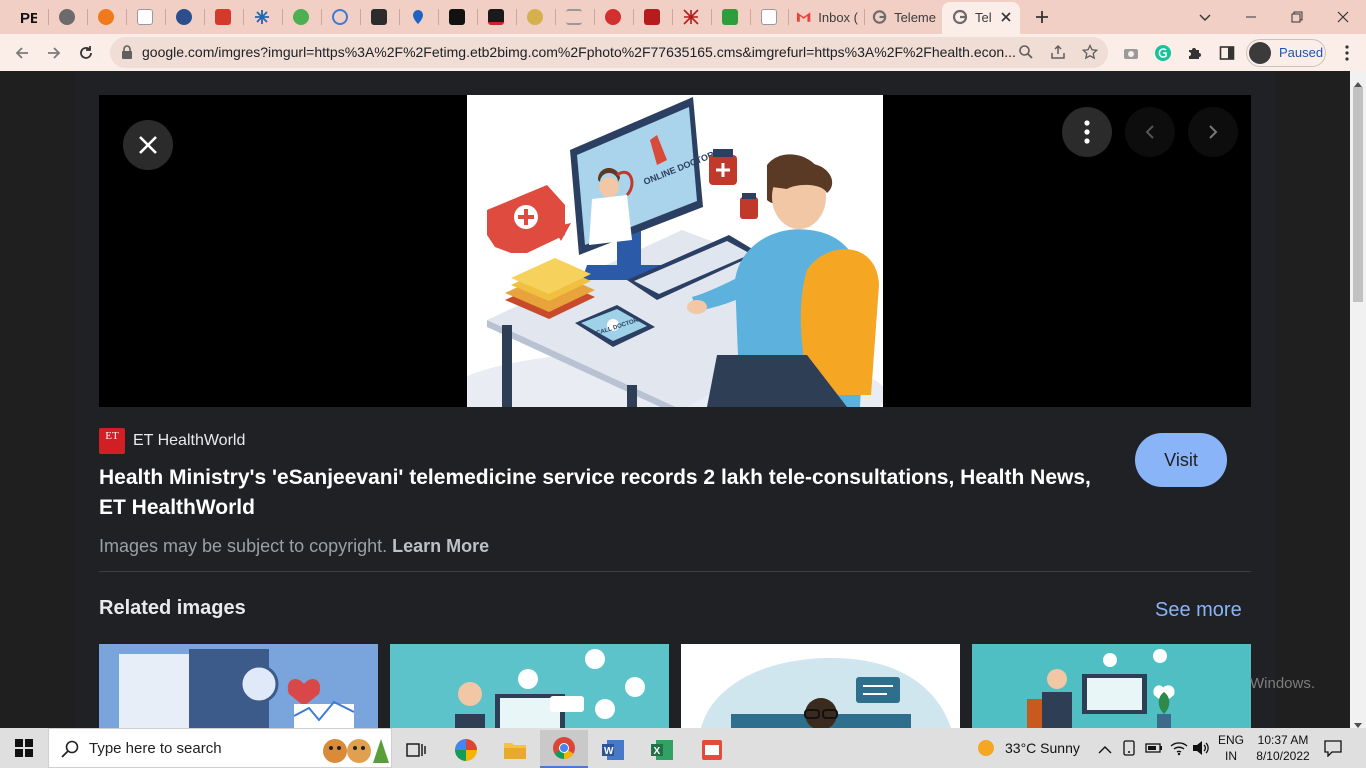 Image resolution: width=1366 pixels, height=768 pixels. Describe the element at coordinates (730, 17) in the screenshot. I see `green-leaf-icon` at that location.